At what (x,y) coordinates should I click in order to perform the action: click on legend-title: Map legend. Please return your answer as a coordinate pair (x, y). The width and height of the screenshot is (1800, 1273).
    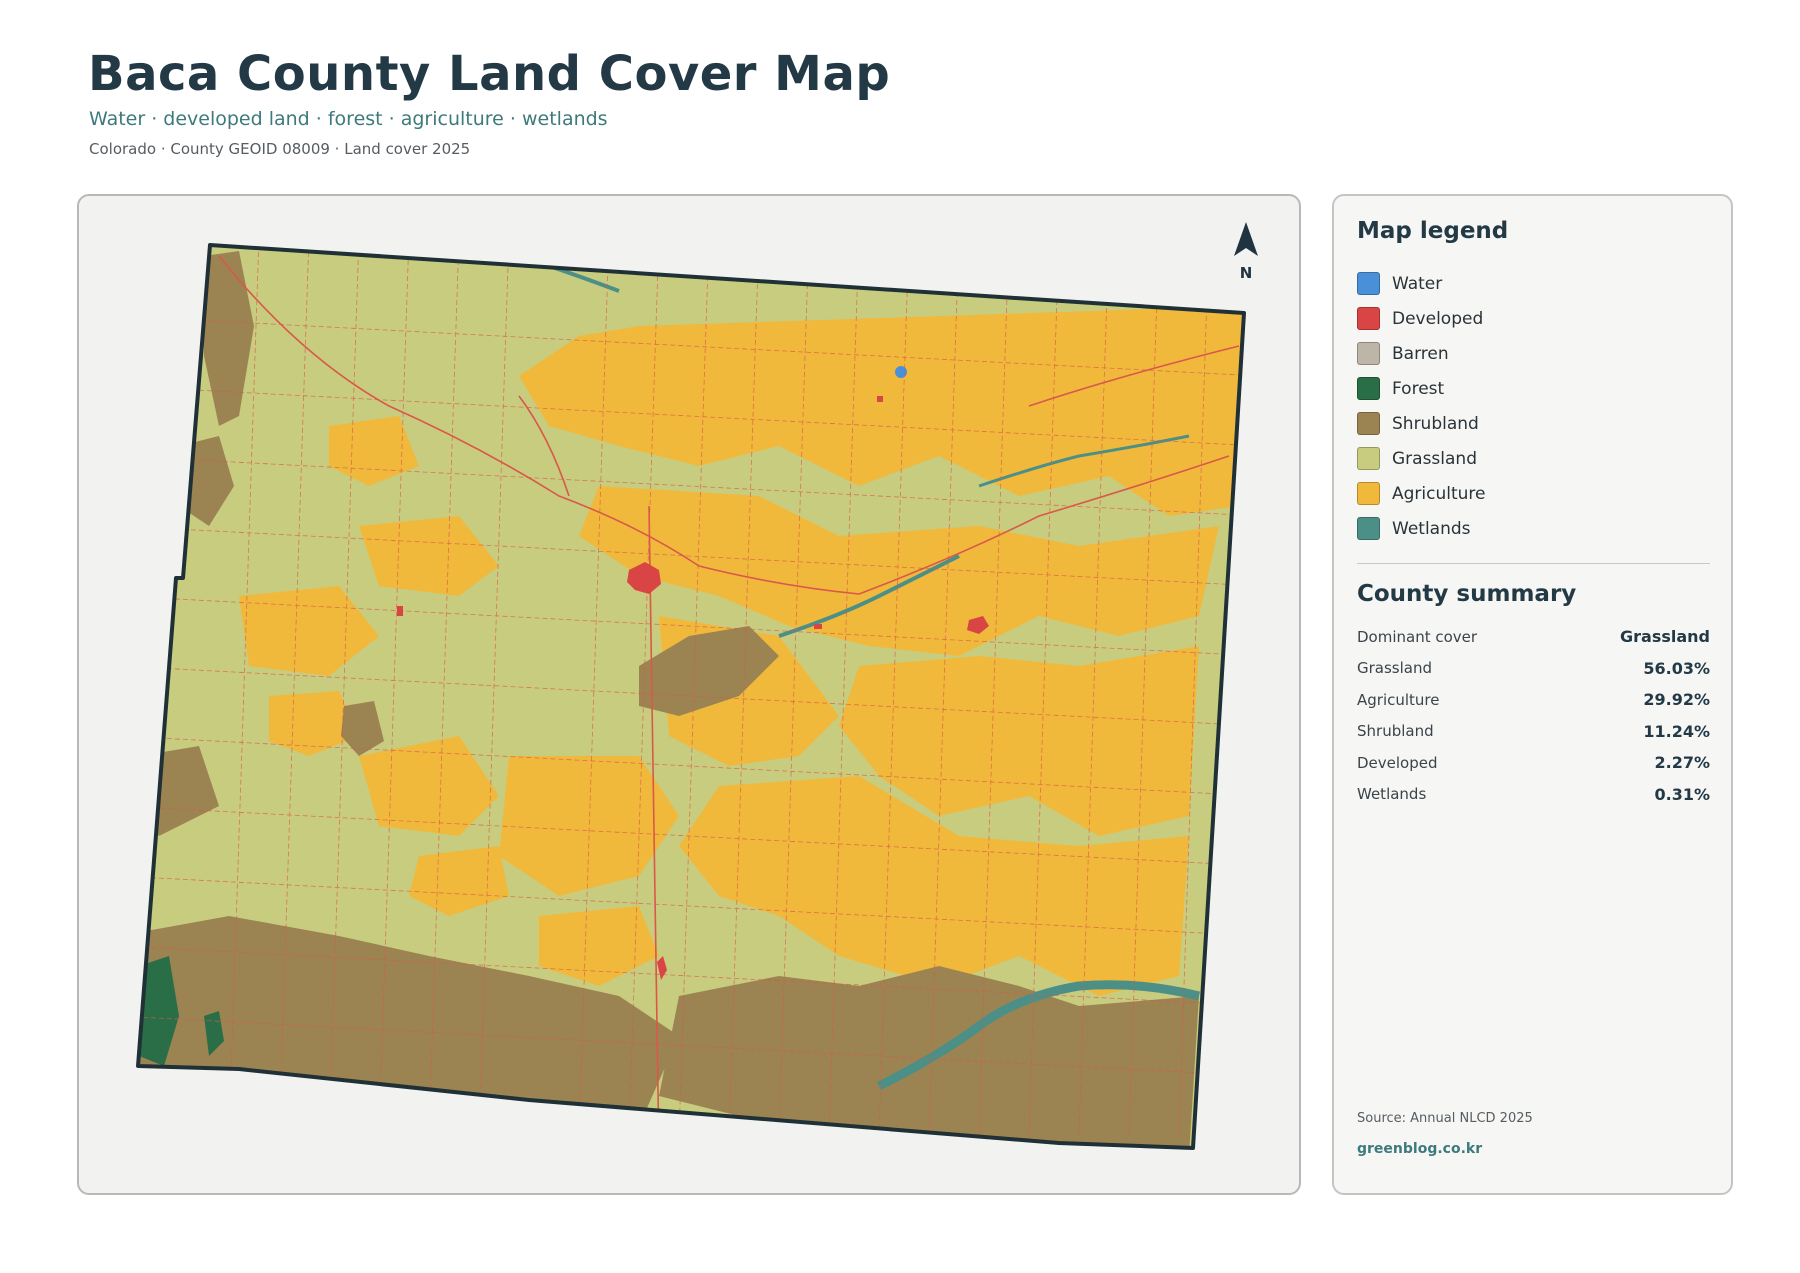
    Looking at the image, I should click on (1433, 231).